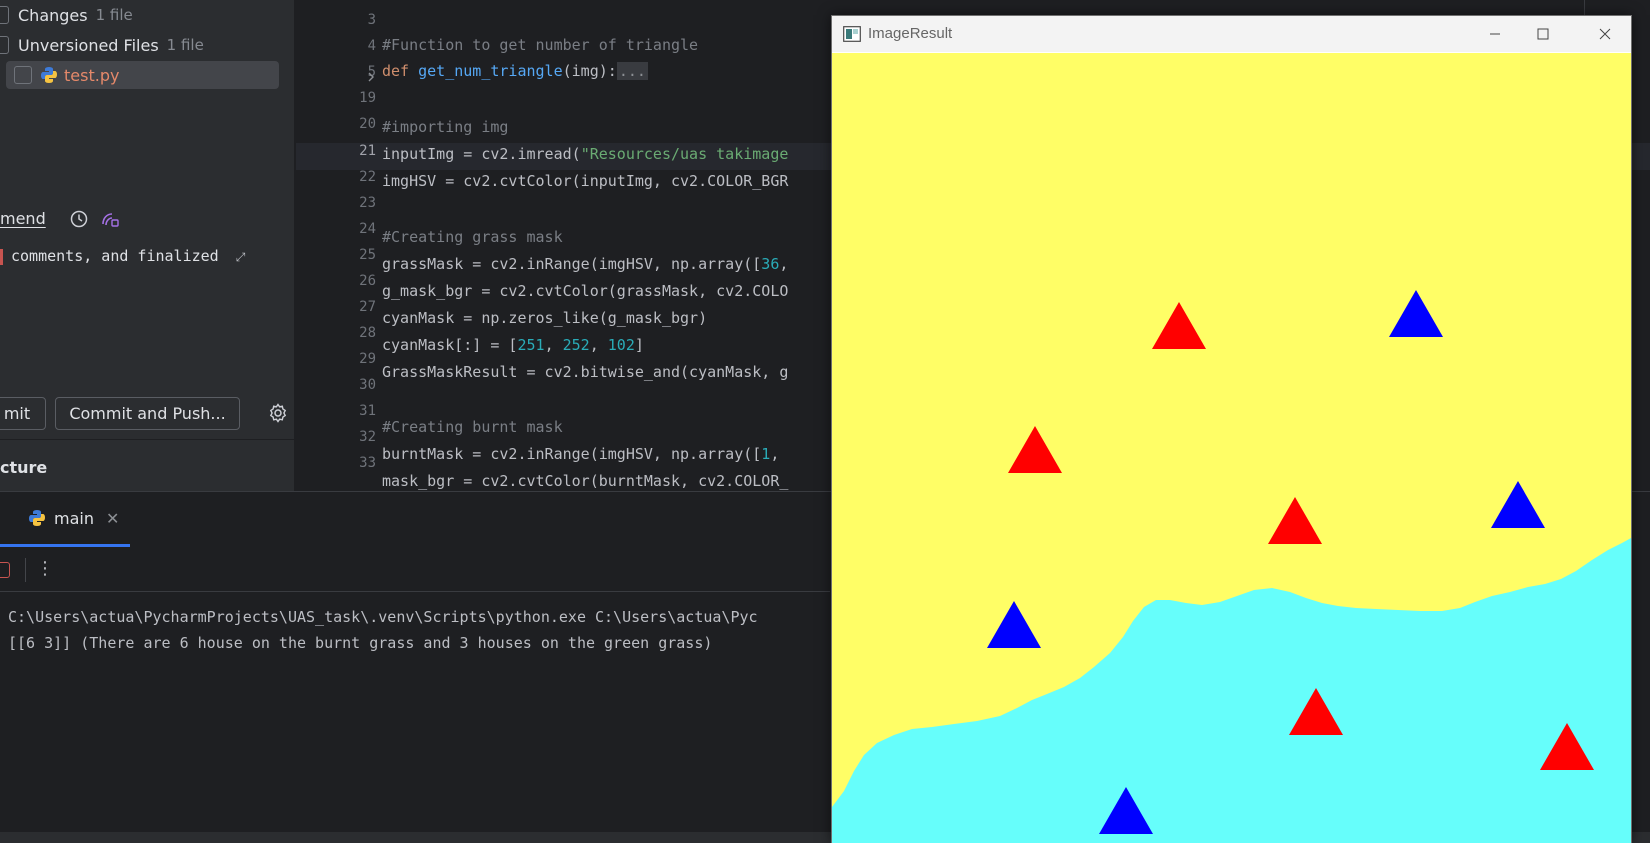  What do you see at coordinates (37, 518) in the screenshot?
I see `python-icon` at bounding box center [37, 518].